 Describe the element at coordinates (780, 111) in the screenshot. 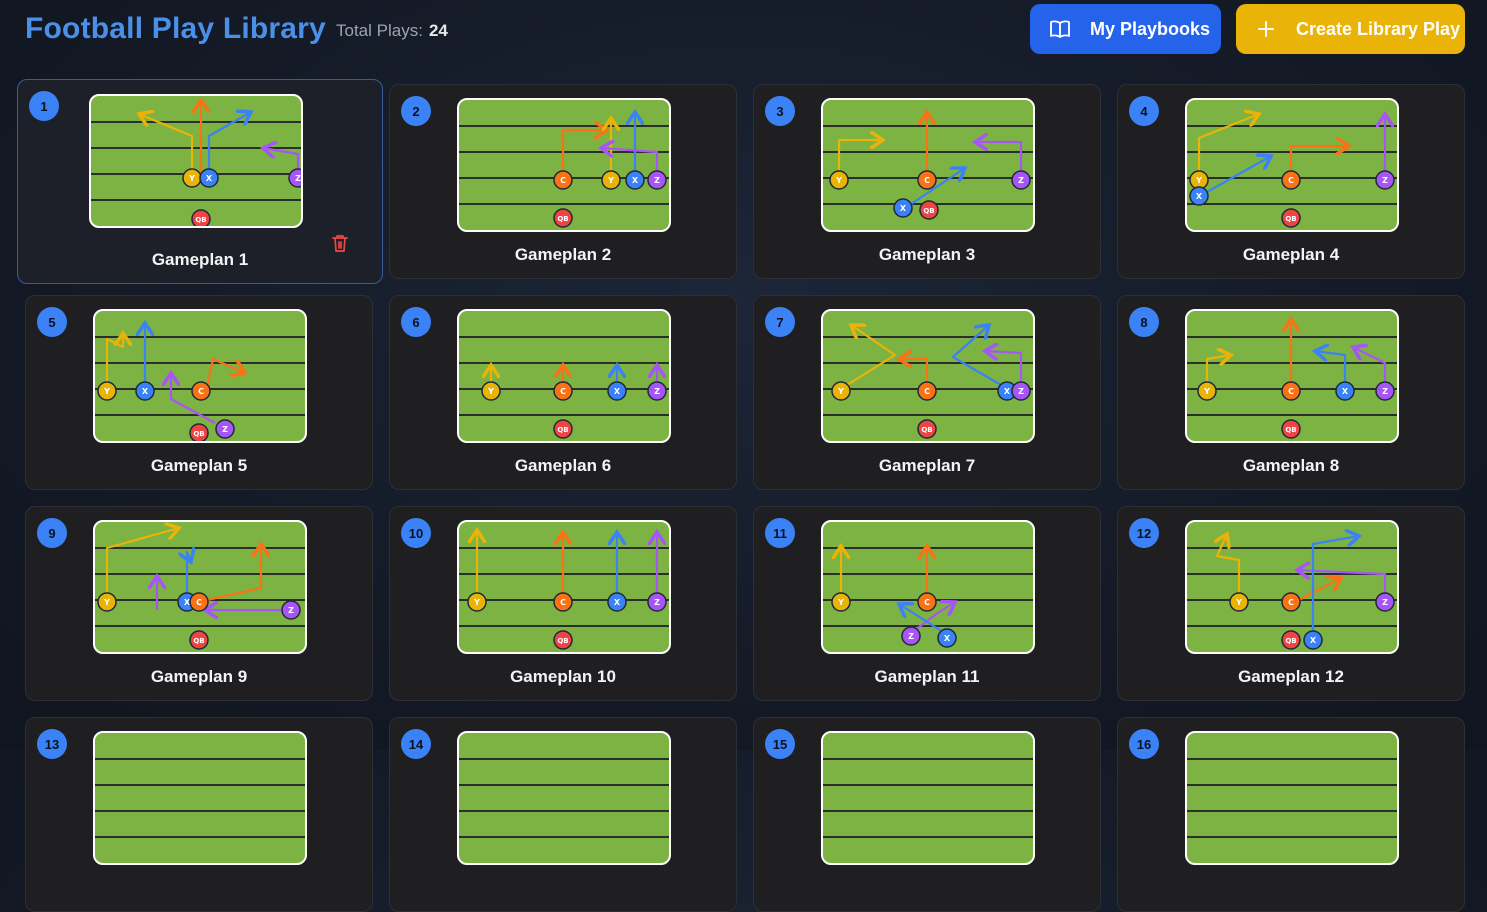

I see `play-number-badge: 3` at that location.